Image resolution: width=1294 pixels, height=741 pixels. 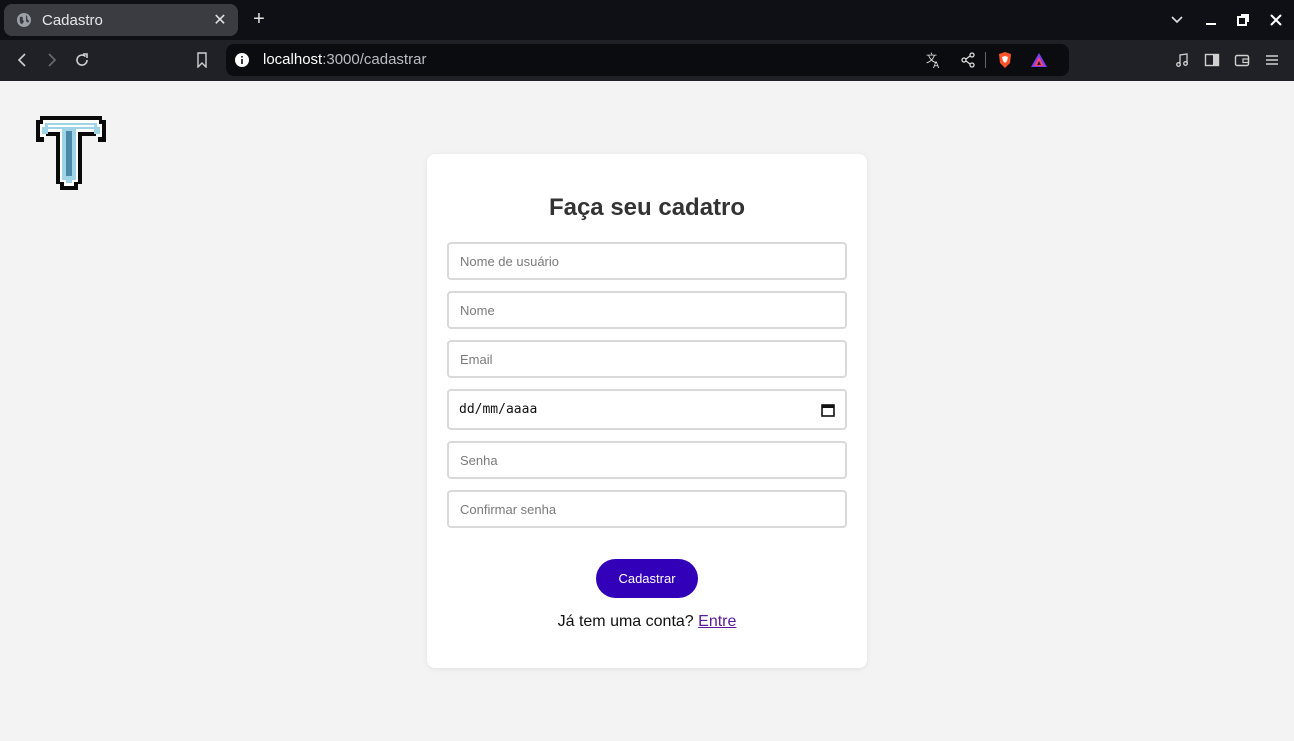 I want to click on birthdate-input: dd/mm/aaaa, so click(x=647, y=409).